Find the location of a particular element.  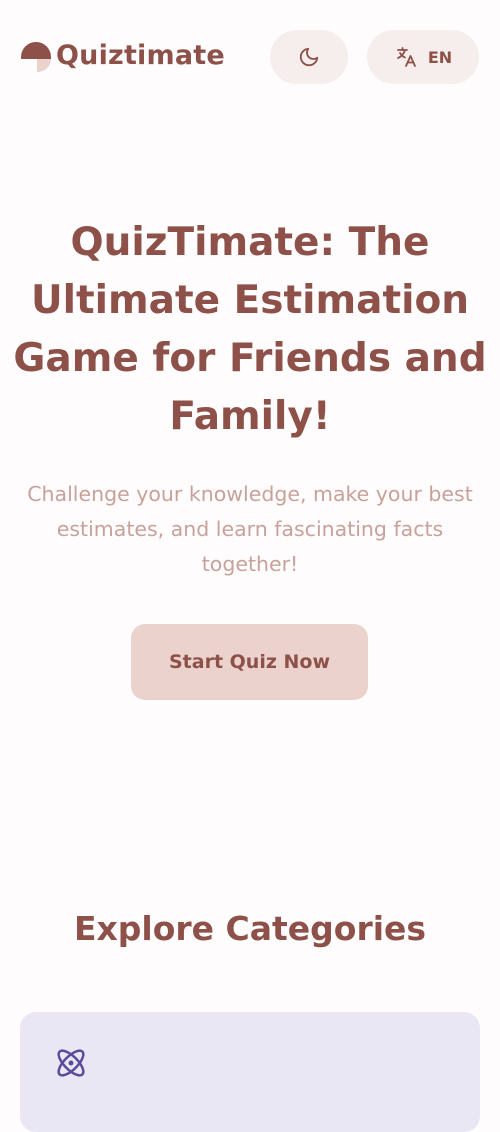

translate-icon is located at coordinates (406, 57).